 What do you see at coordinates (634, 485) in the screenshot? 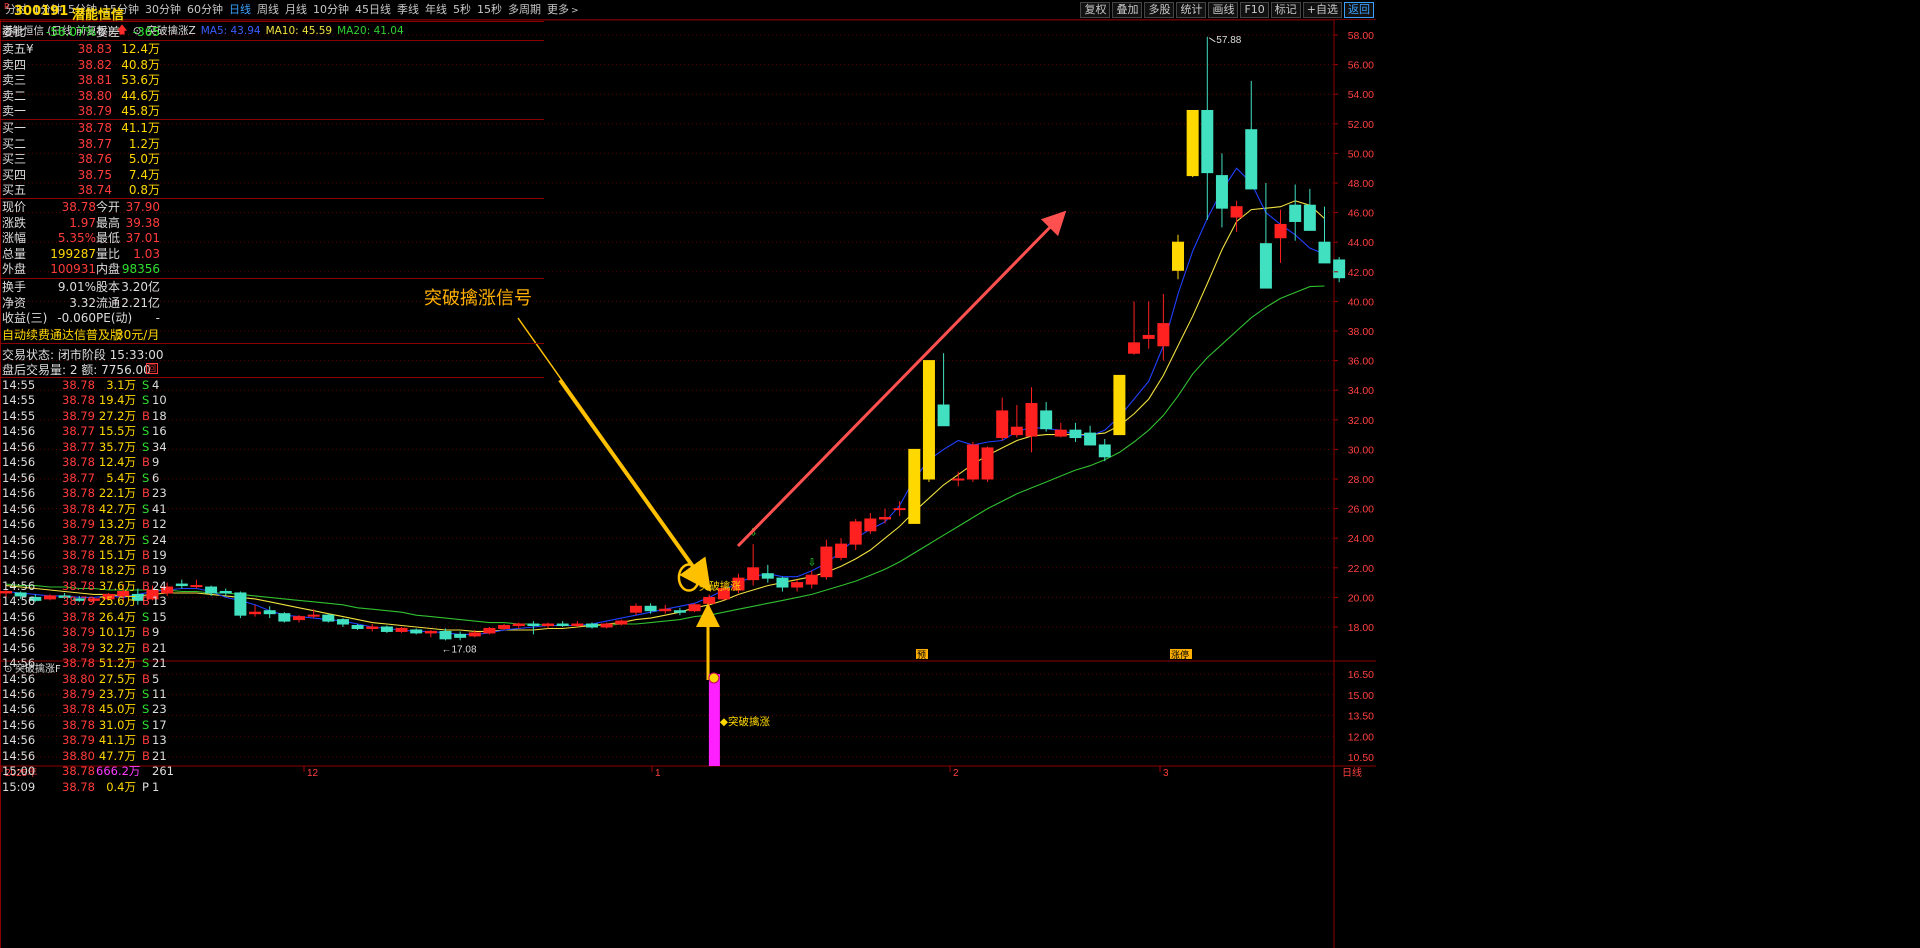
I see `annotation-arrow` at bounding box center [634, 485].